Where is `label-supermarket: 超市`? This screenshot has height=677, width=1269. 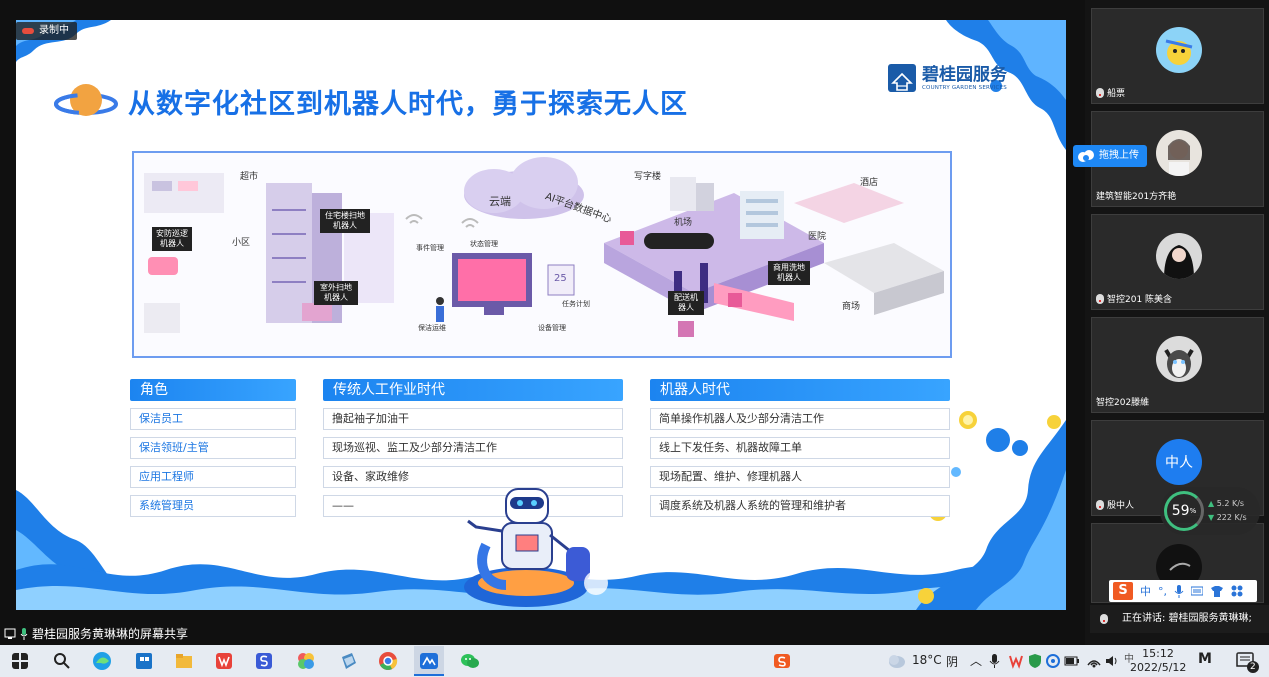 label-supermarket: 超市 is located at coordinates (249, 177).